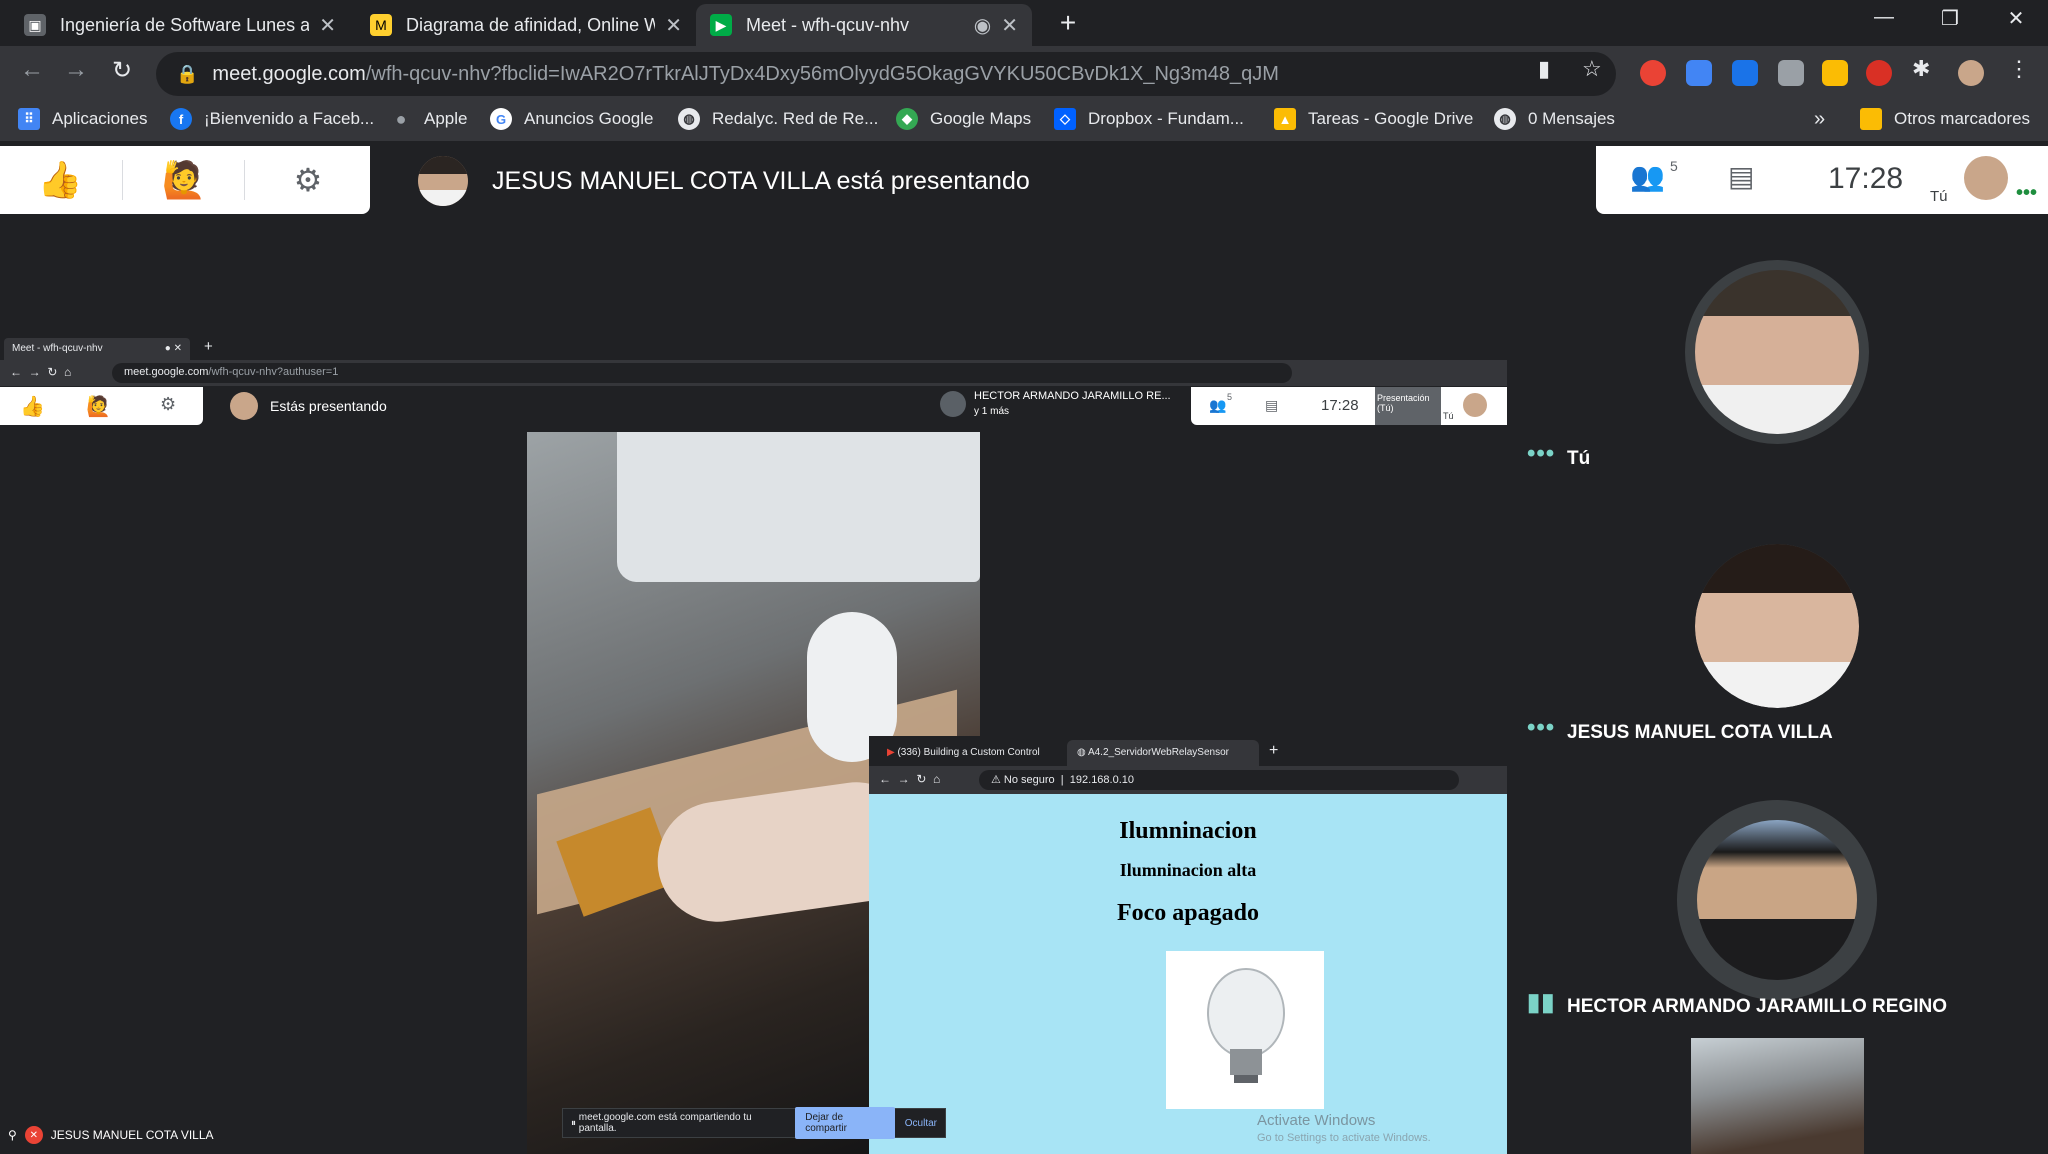 This screenshot has height=1154, width=2048. What do you see at coordinates (972, 753) in the screenshot?
I see `inner-tab-youtube: ▶ (336) Building a Custom Control` at bounding box center [972, 753].